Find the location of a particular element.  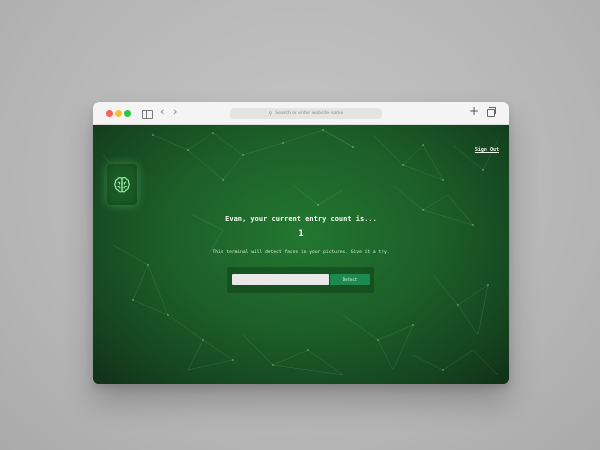

search-icon: ⚲ is located at coordinates (270, 113).